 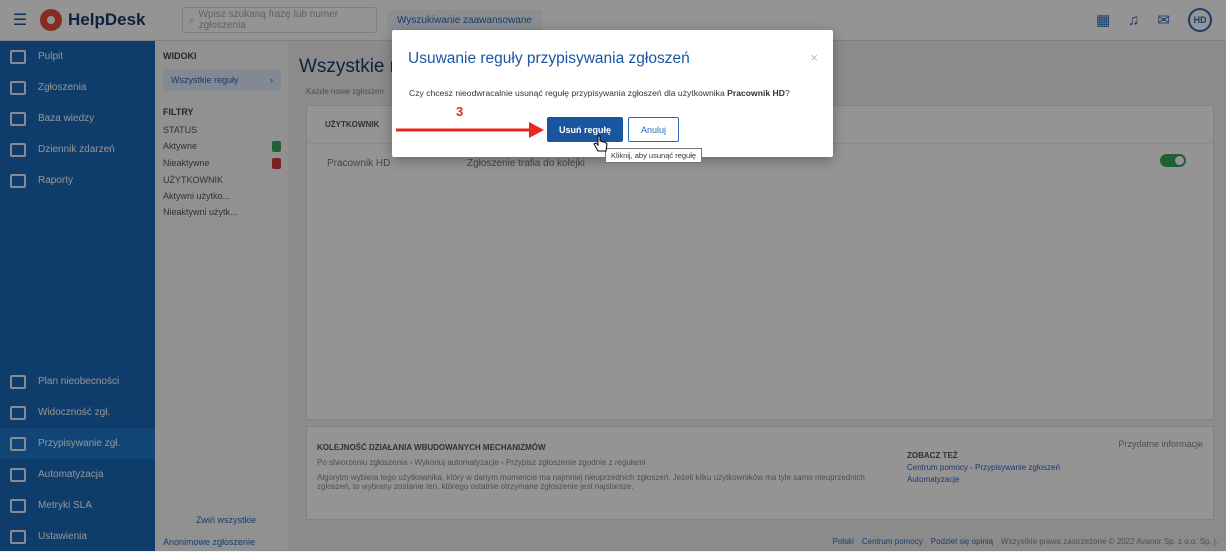 What do you see at coordinates (549, 58) in the screenshot?
I see `dialog-title: Usuwanie reguły przypisywania zgłoszeń` at bounding box center [549, 58].